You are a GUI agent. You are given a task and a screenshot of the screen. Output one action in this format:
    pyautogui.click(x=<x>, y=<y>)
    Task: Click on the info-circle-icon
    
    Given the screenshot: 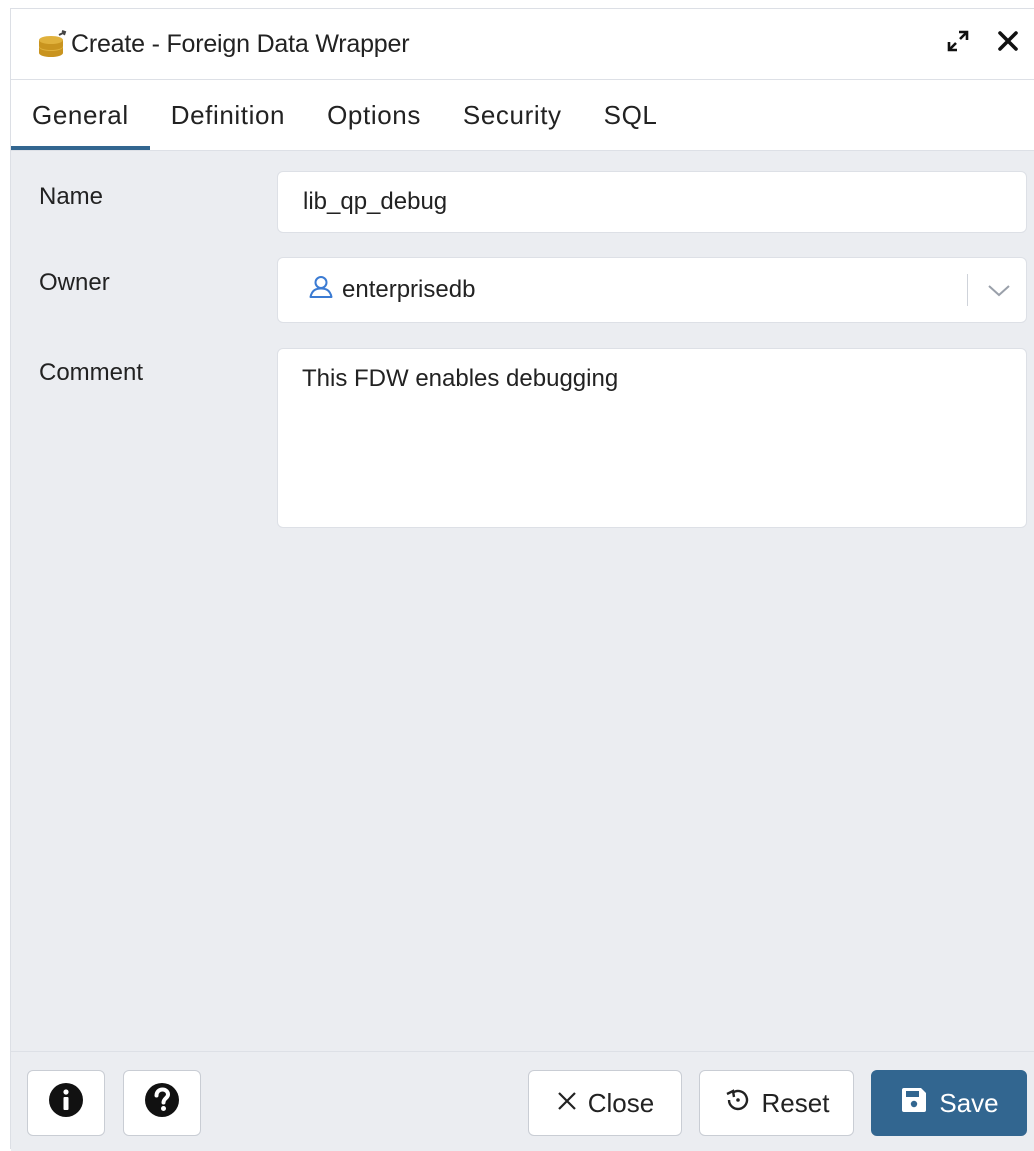 What is the action you would take?
    pyautogui.click(x=66, y=1103)
    